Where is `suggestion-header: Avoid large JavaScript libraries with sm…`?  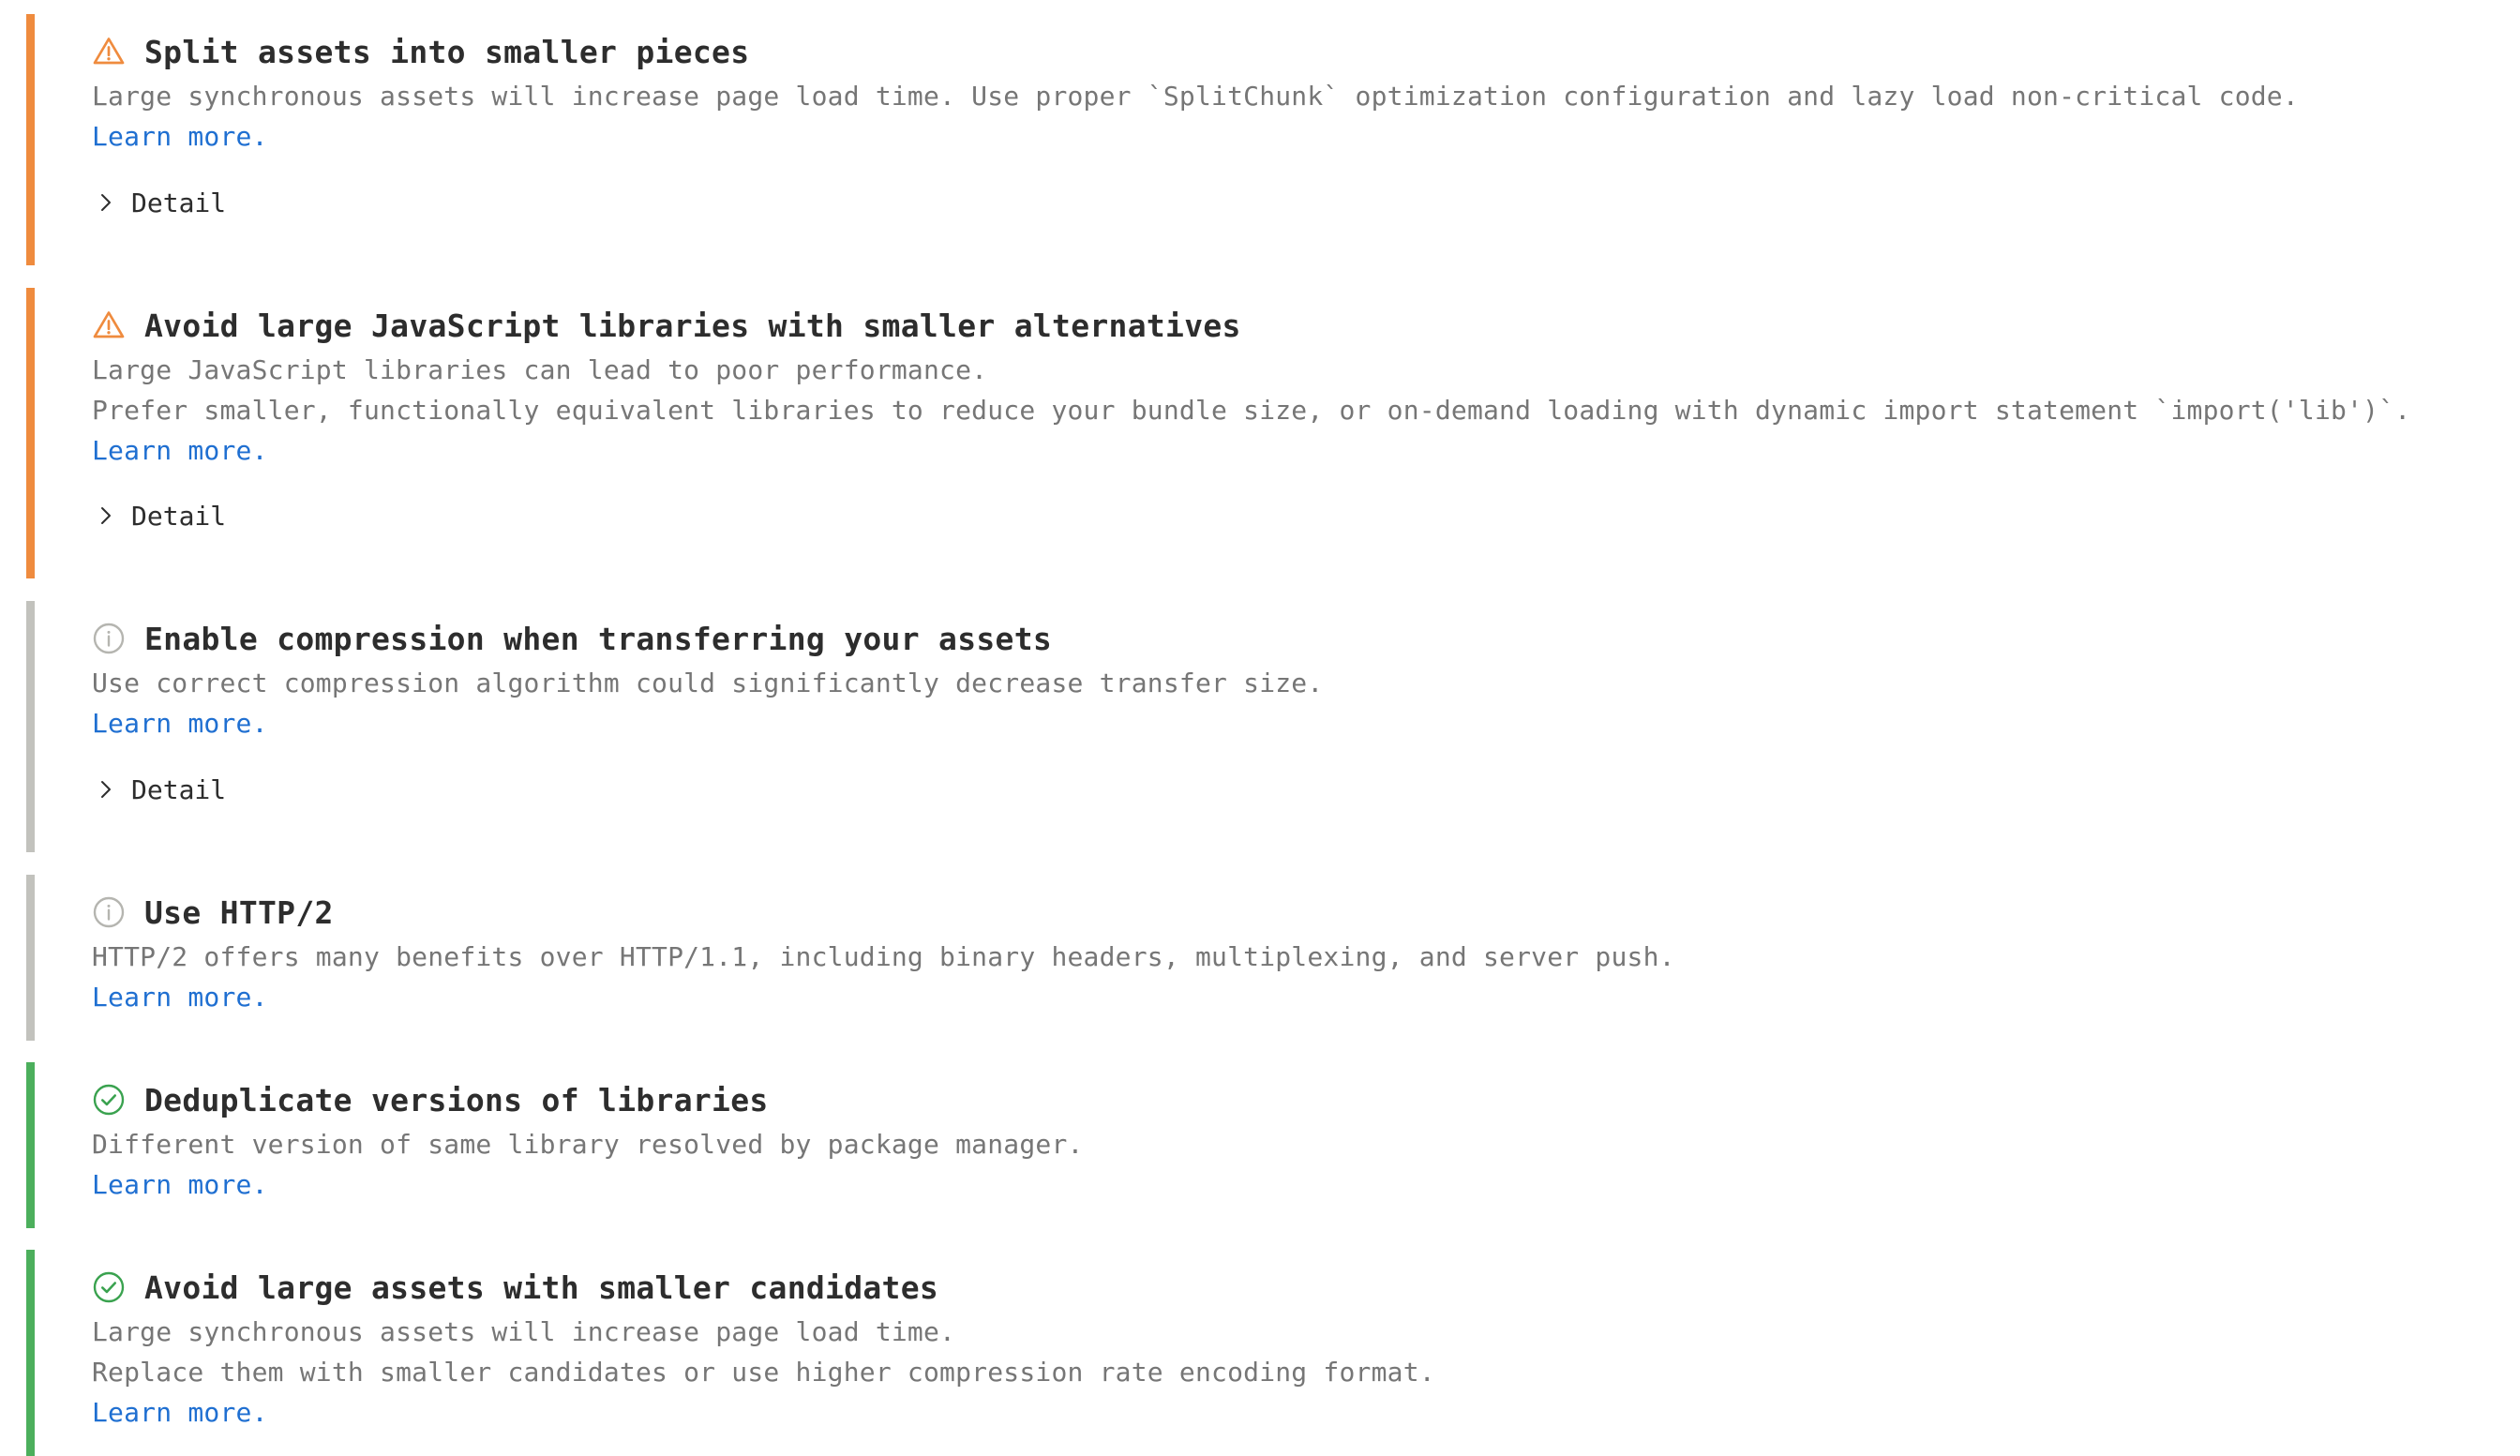 suggestion-header: Avoid large JavaScript libraries with sm… is located at coordinates (666, 325).